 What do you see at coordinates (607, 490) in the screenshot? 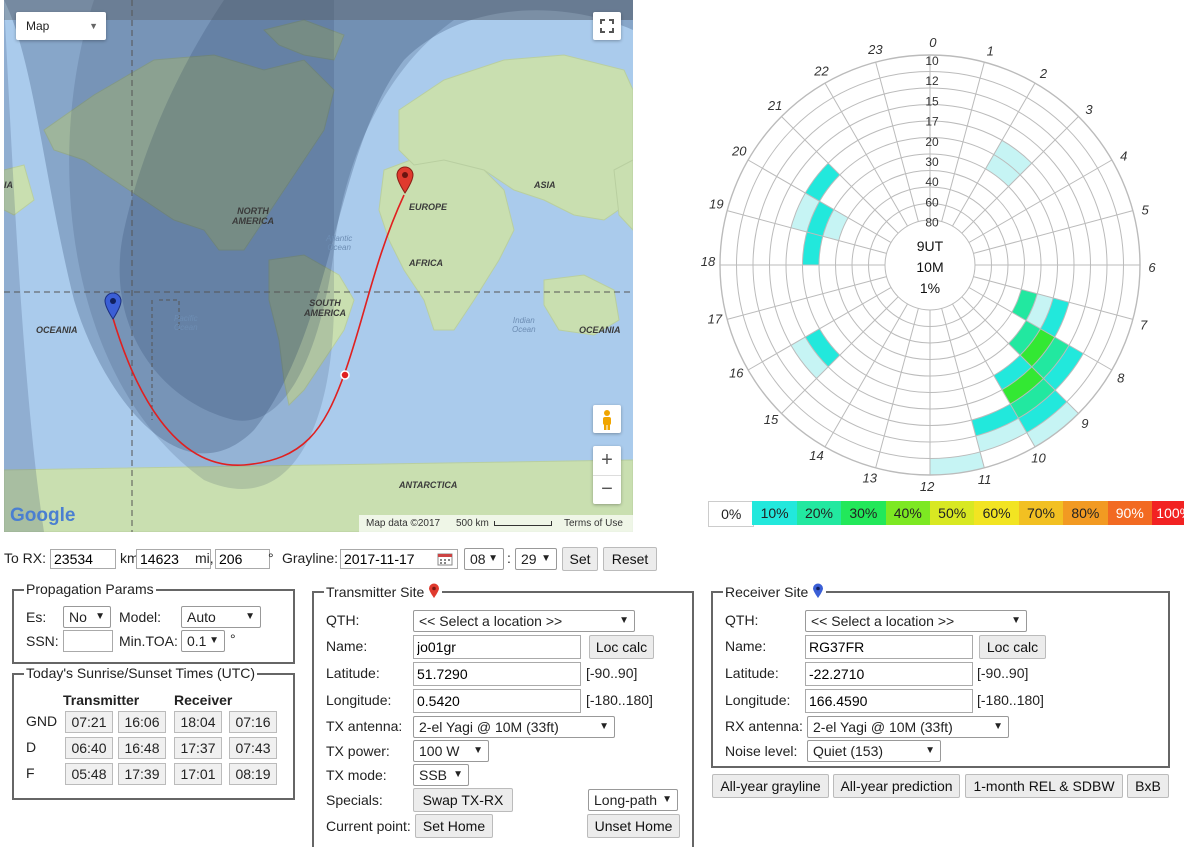
I see `zoom-out-button: −` at bounding box center [607, 490].